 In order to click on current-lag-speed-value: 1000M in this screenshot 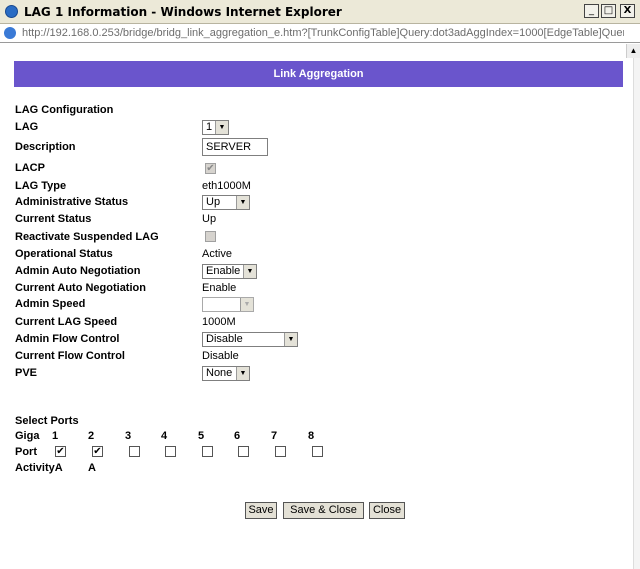, I will do `click(219, 322)`.